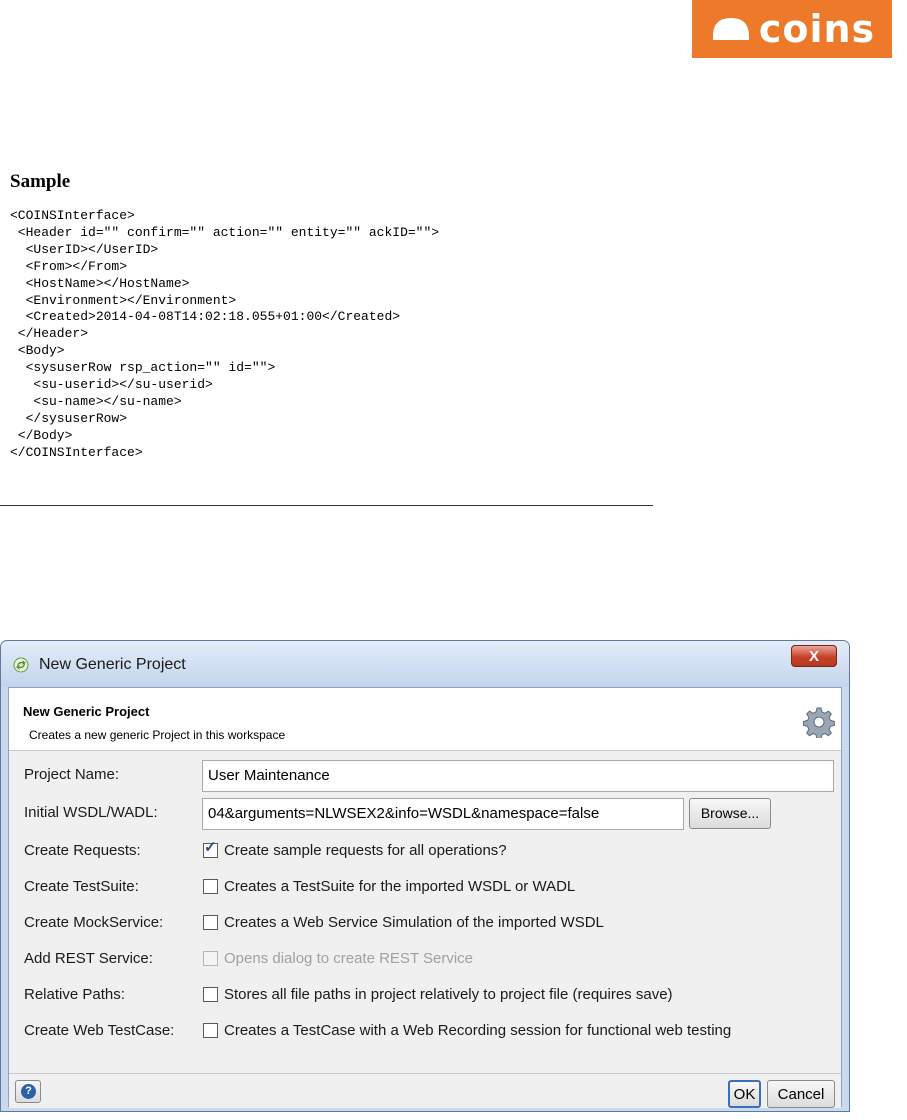 The height and width of the screenshot is (1120, 907). I want to click on coins-logo: coins, so click(792, 29).